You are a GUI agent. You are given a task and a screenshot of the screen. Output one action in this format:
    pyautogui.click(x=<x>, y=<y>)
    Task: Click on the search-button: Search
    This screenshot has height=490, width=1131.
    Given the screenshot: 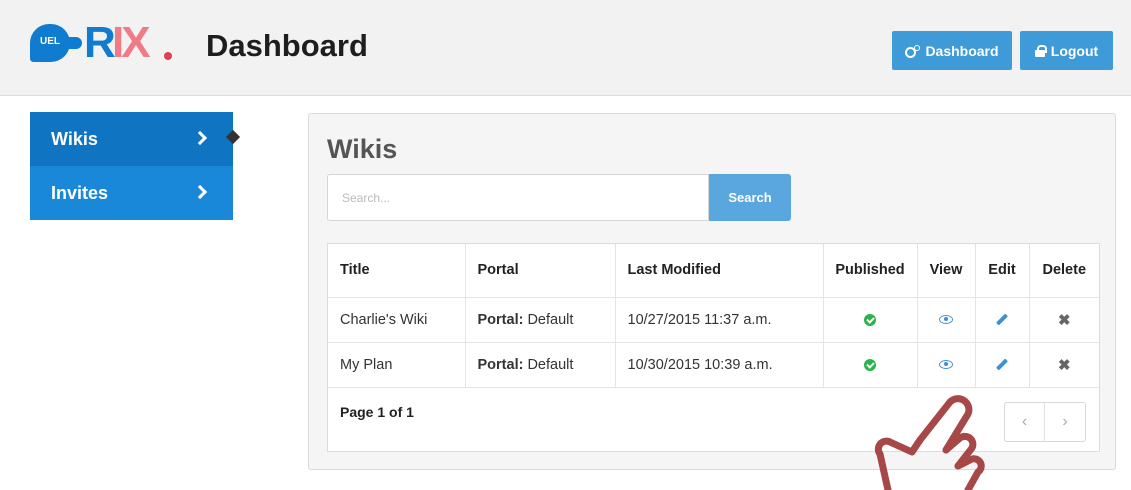 What is the action you would take?
    pyautogui.click(x=750, y=197)
    